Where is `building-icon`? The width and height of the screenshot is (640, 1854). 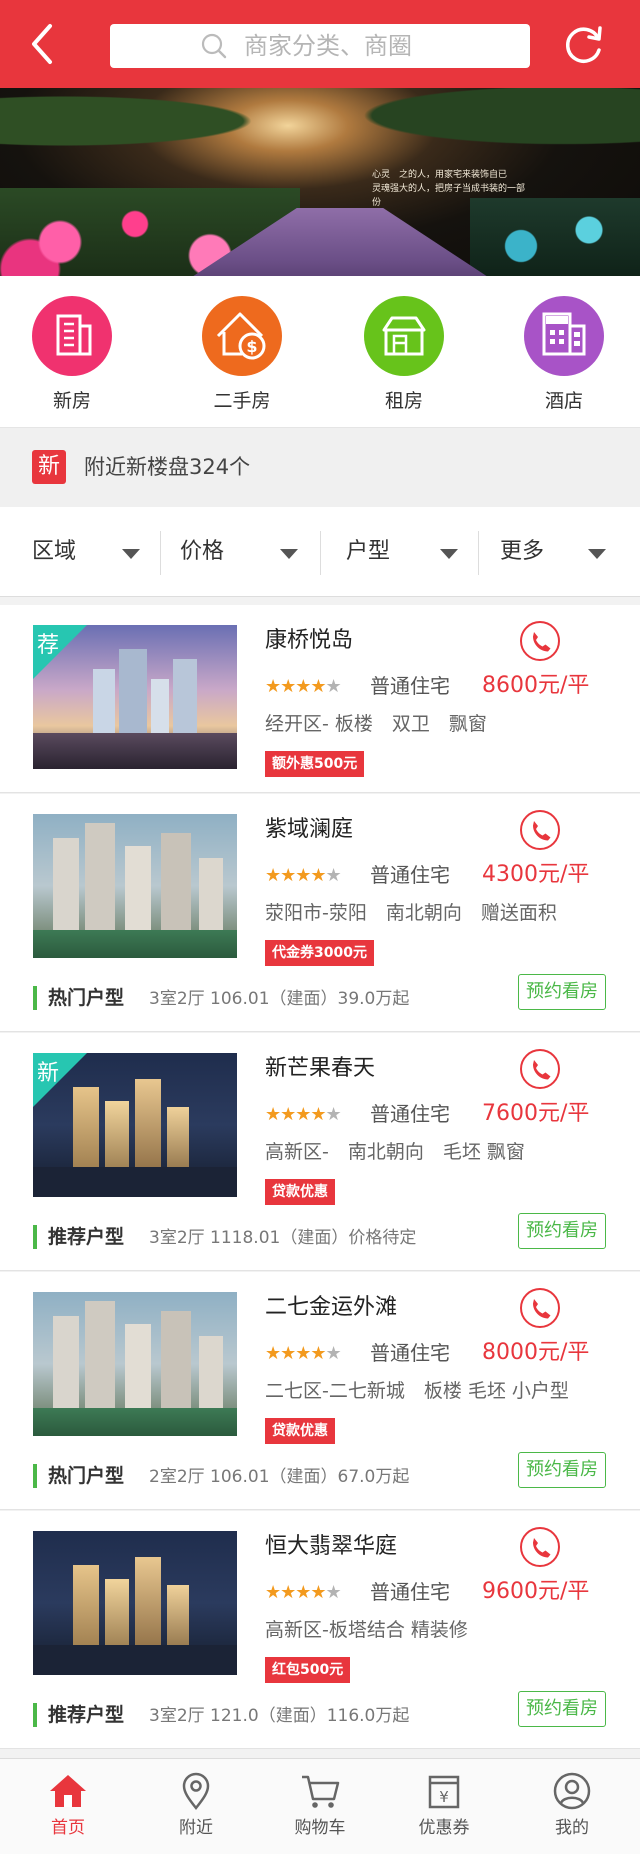 building-icon is located at coordinates (72, 336).